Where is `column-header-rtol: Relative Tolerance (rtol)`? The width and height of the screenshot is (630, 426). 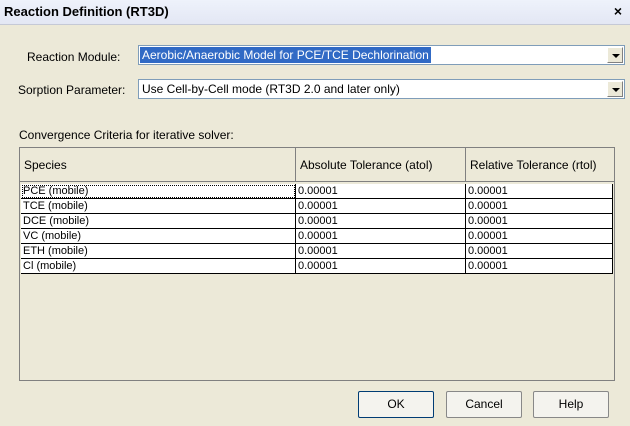
column-header-rtol: Relative Tolerance (rtol) is located at coordinates (540, 165).